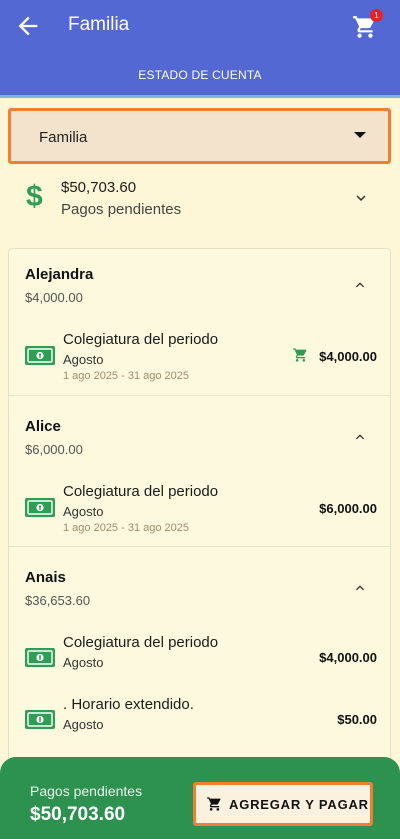  What do you see at coordinates (63, 137) in the screenshot?
I see `family-selector-value: Familia` at bounding box center [63, 137].